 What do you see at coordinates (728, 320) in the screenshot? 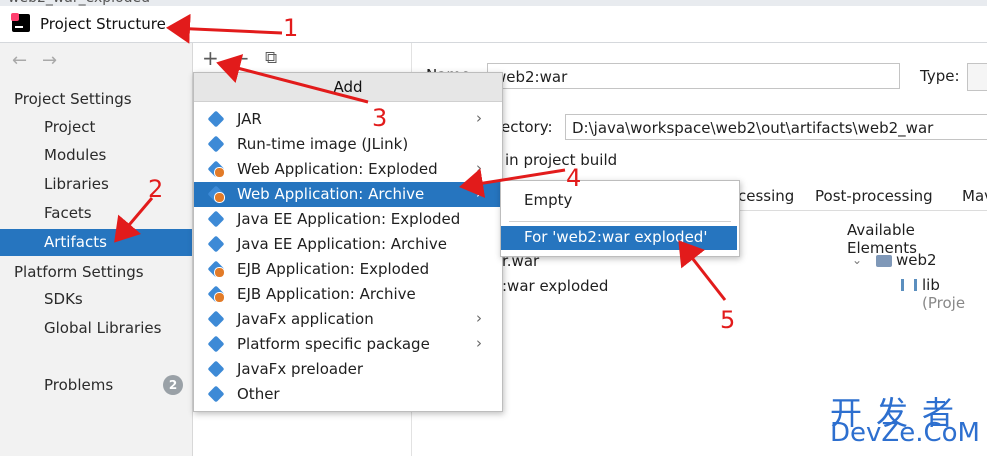
I see `annotation-number-5: 5` at bounding box center [728, 320].